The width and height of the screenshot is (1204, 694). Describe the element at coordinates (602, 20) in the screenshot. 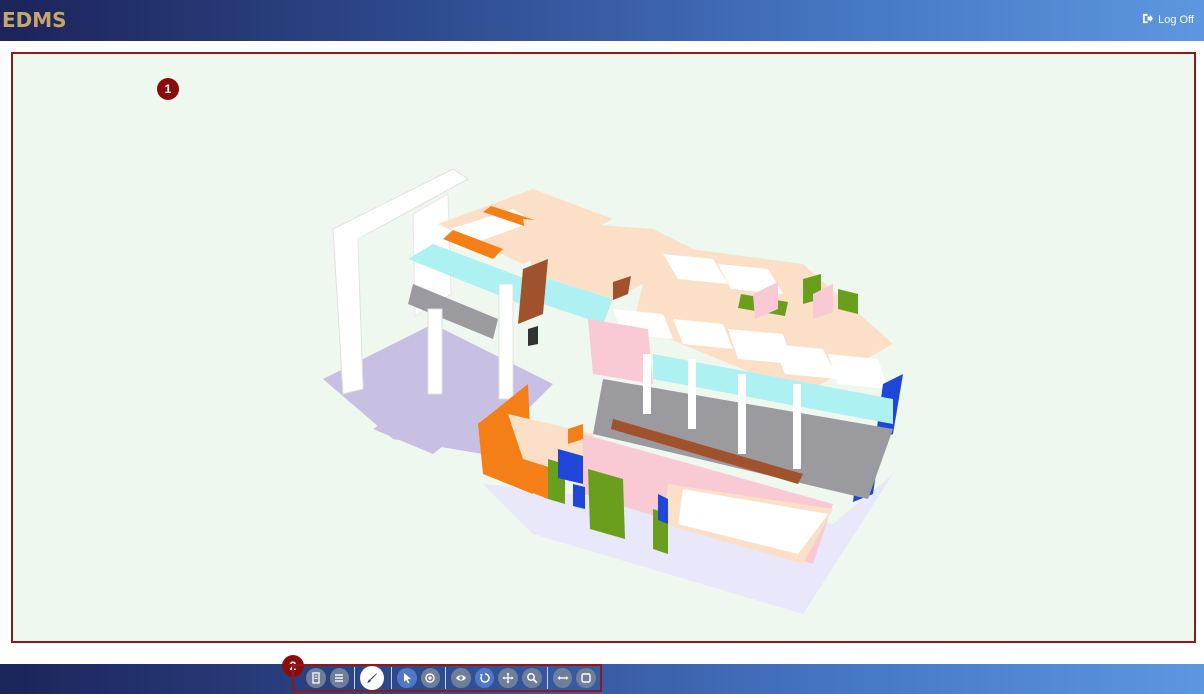

I see `top-bar: EDMS Log Off` at that location.